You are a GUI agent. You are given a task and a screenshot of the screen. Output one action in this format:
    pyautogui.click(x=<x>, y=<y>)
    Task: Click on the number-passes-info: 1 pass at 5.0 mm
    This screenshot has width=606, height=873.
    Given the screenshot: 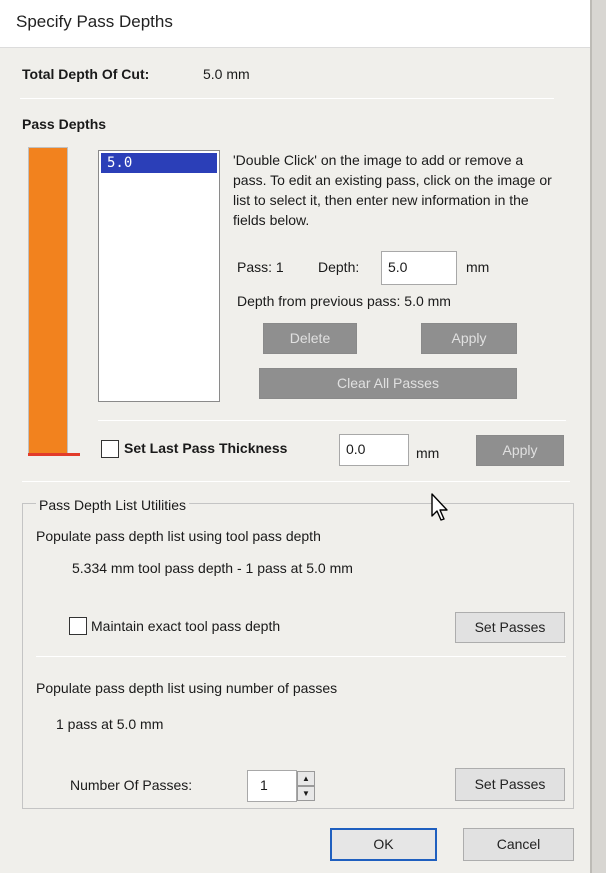 What is the action you would take?
    pyautogui.click(x=110, y=724)
    